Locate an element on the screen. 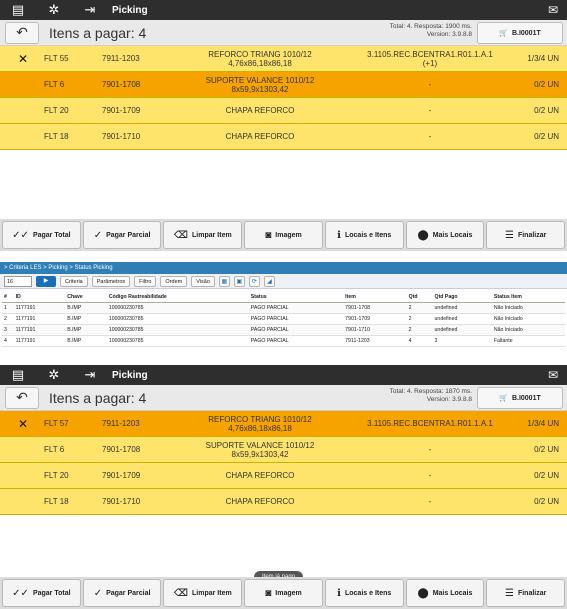  save-icon: ▣ is located at coordinates (239, 281).